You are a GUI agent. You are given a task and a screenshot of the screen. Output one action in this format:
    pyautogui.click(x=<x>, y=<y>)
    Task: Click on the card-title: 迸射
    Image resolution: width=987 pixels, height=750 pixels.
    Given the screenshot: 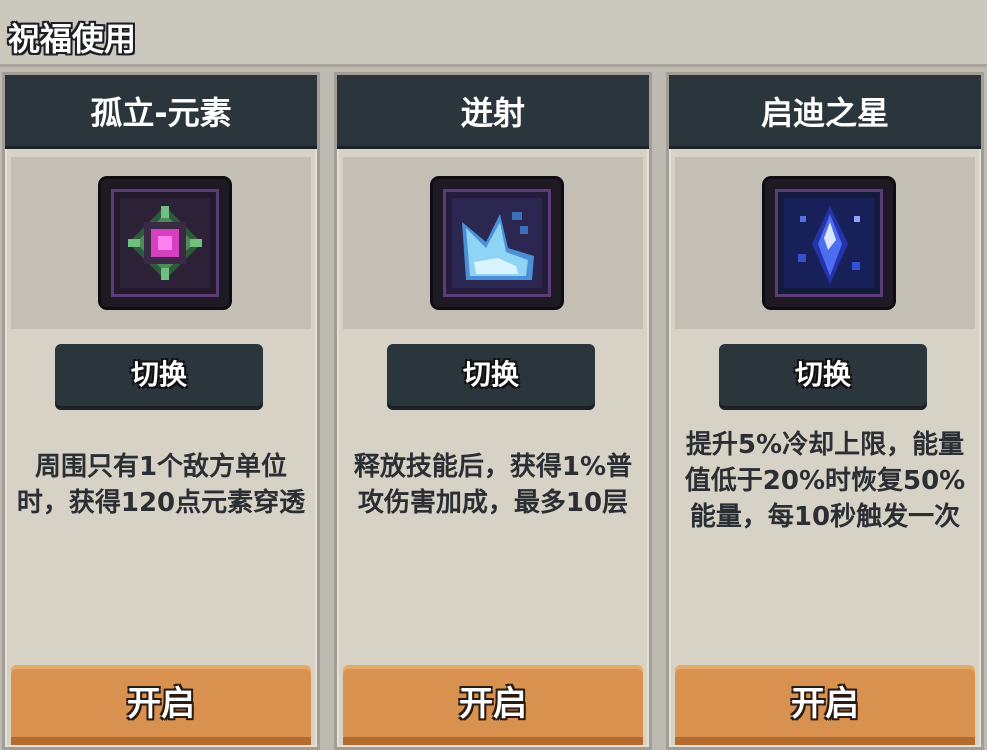 What is the action you would take?
    pyautogui.click(x=493, y=112)
    